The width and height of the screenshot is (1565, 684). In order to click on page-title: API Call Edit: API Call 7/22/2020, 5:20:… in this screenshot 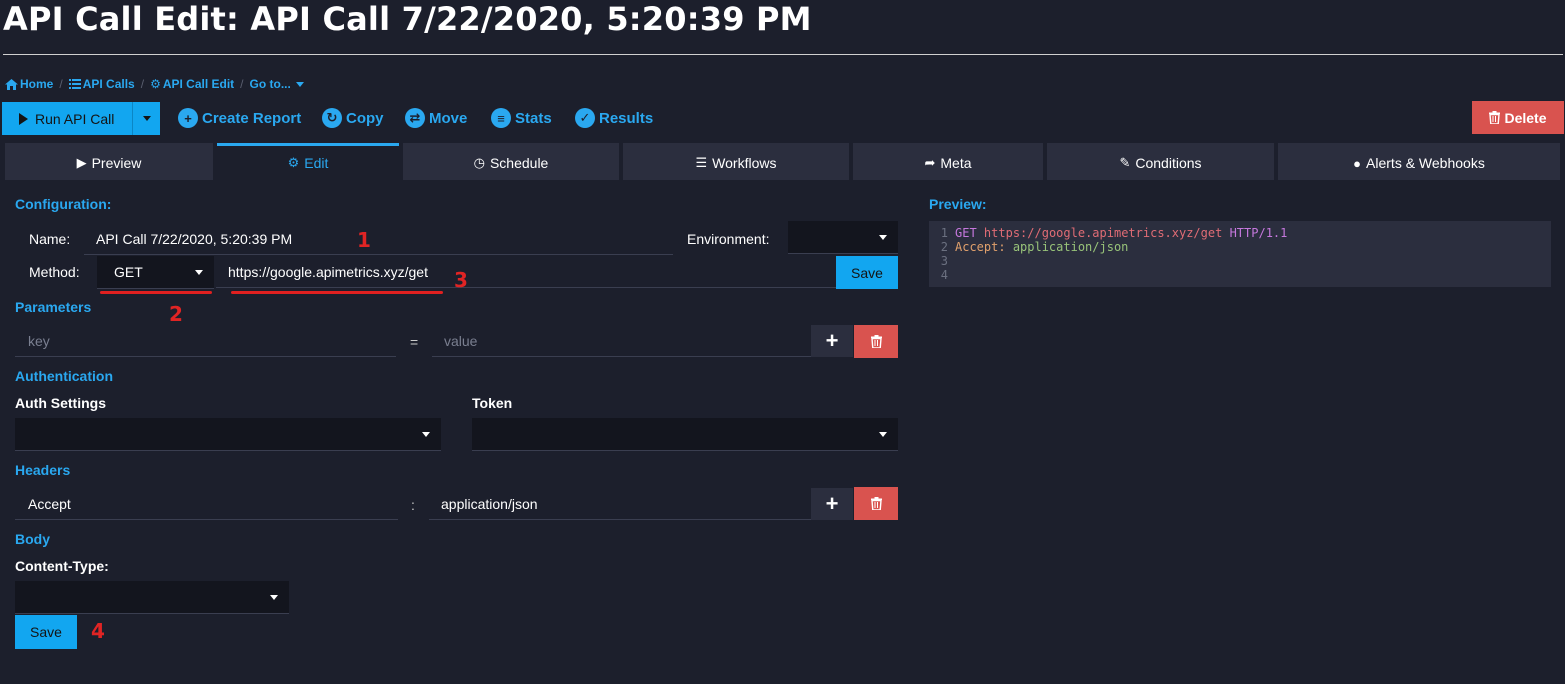, I will do `click(407, 19)`.